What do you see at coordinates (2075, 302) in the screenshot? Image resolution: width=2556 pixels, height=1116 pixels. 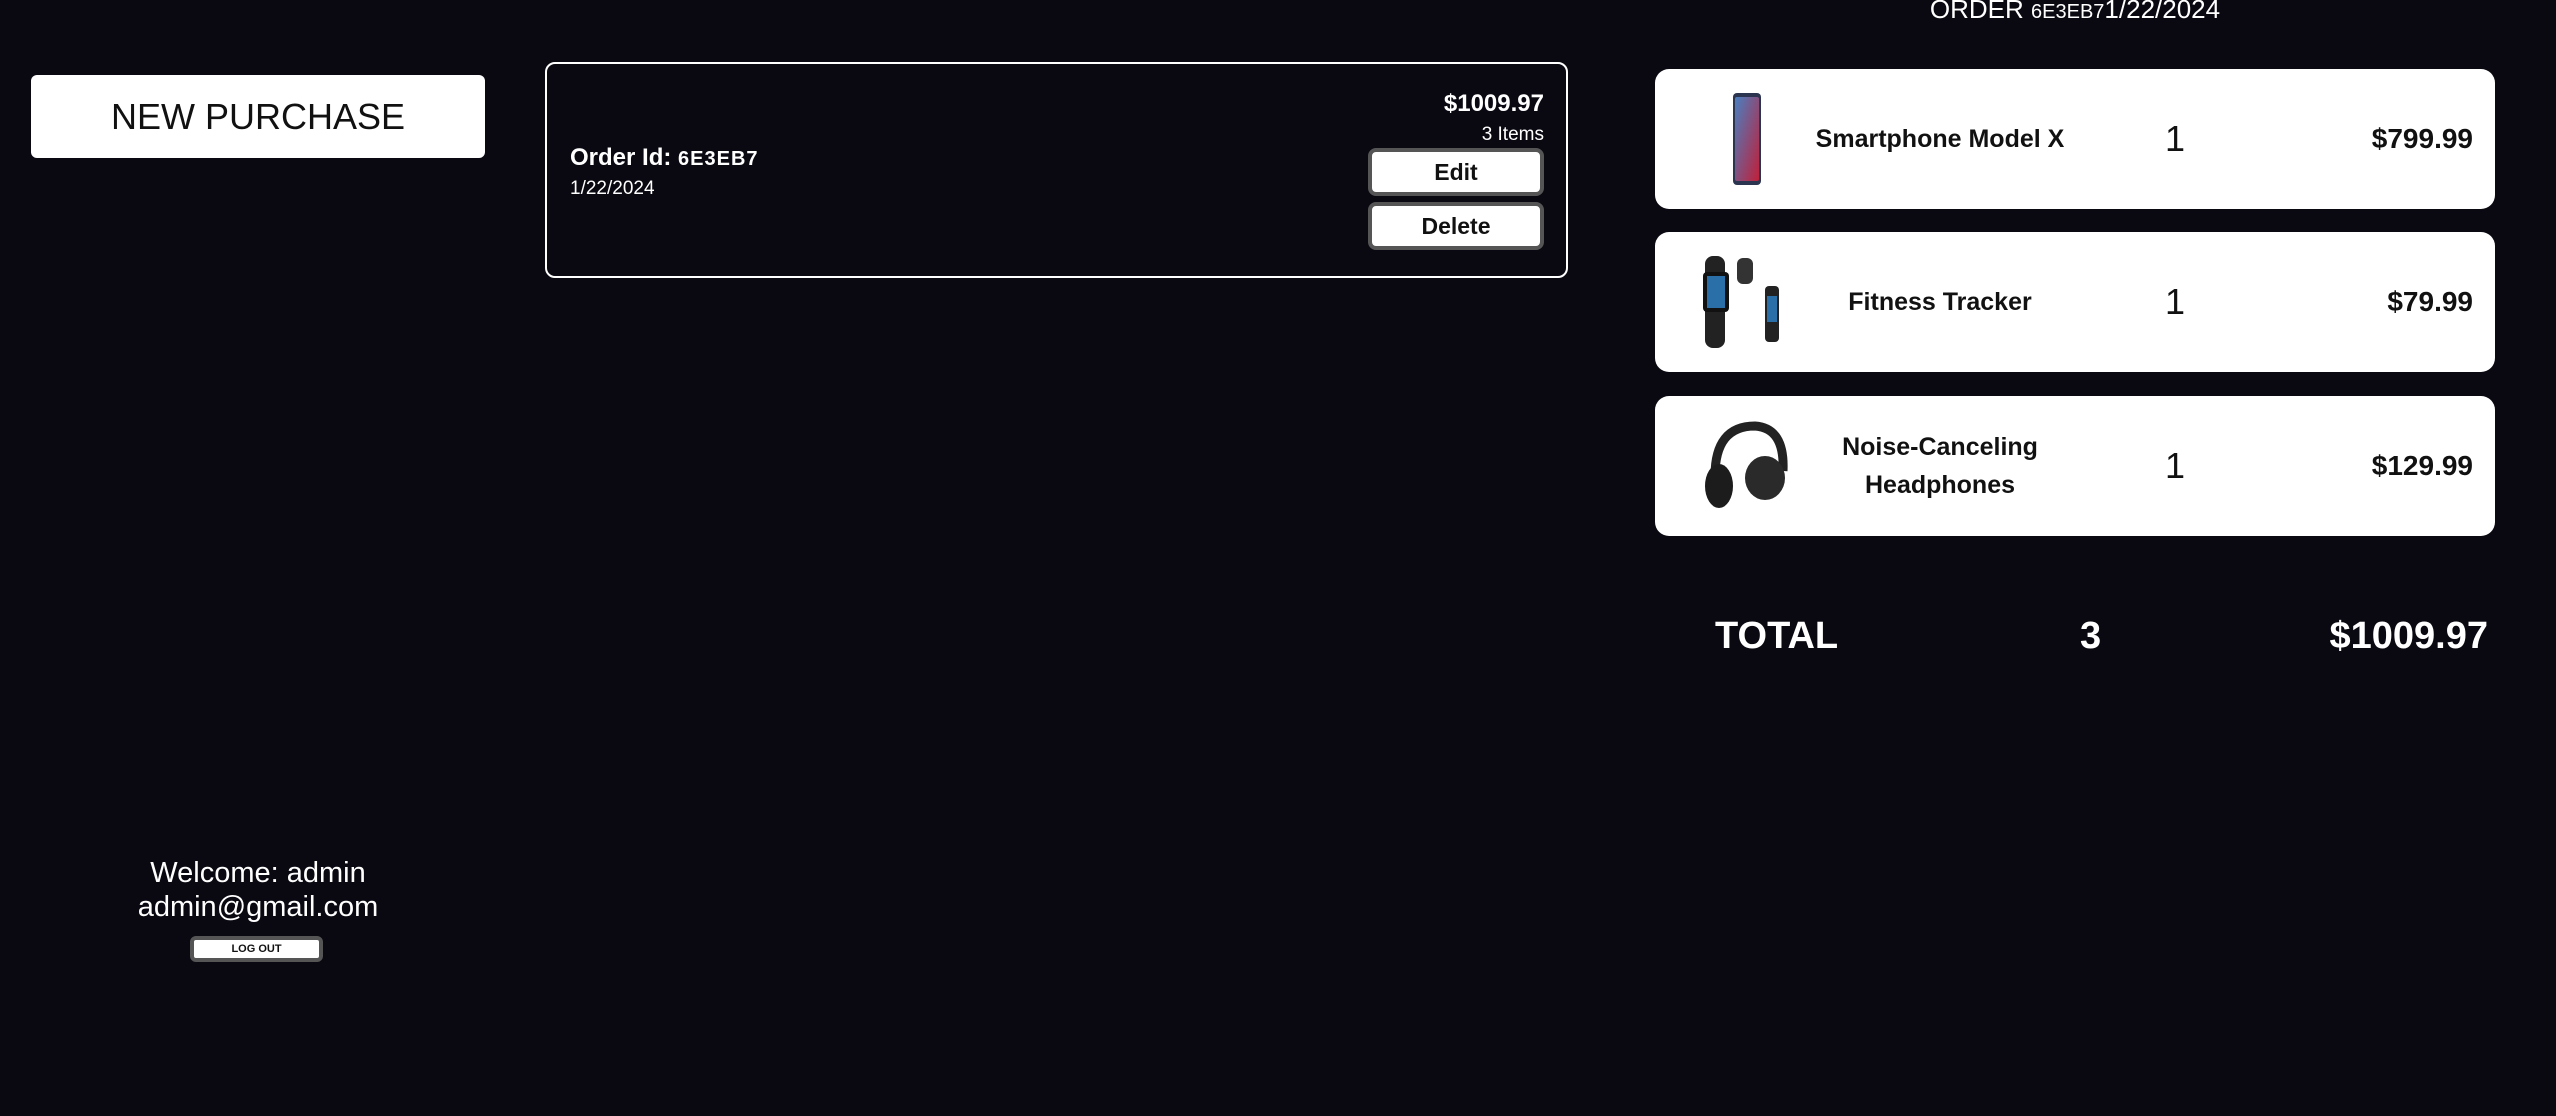 I see `order-item: Fitness Tracker 1 $79.99` at bounding box center [2075, 302].